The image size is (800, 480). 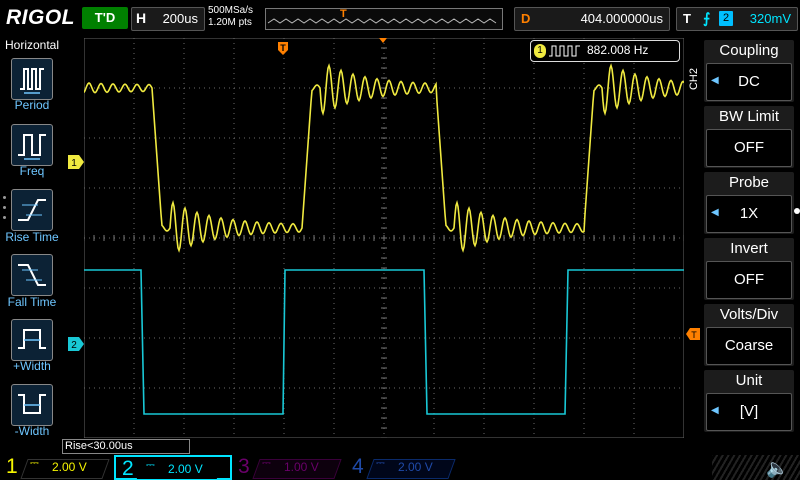 I want to click on run-status-badge: T'D, so click(x=105, y=18).